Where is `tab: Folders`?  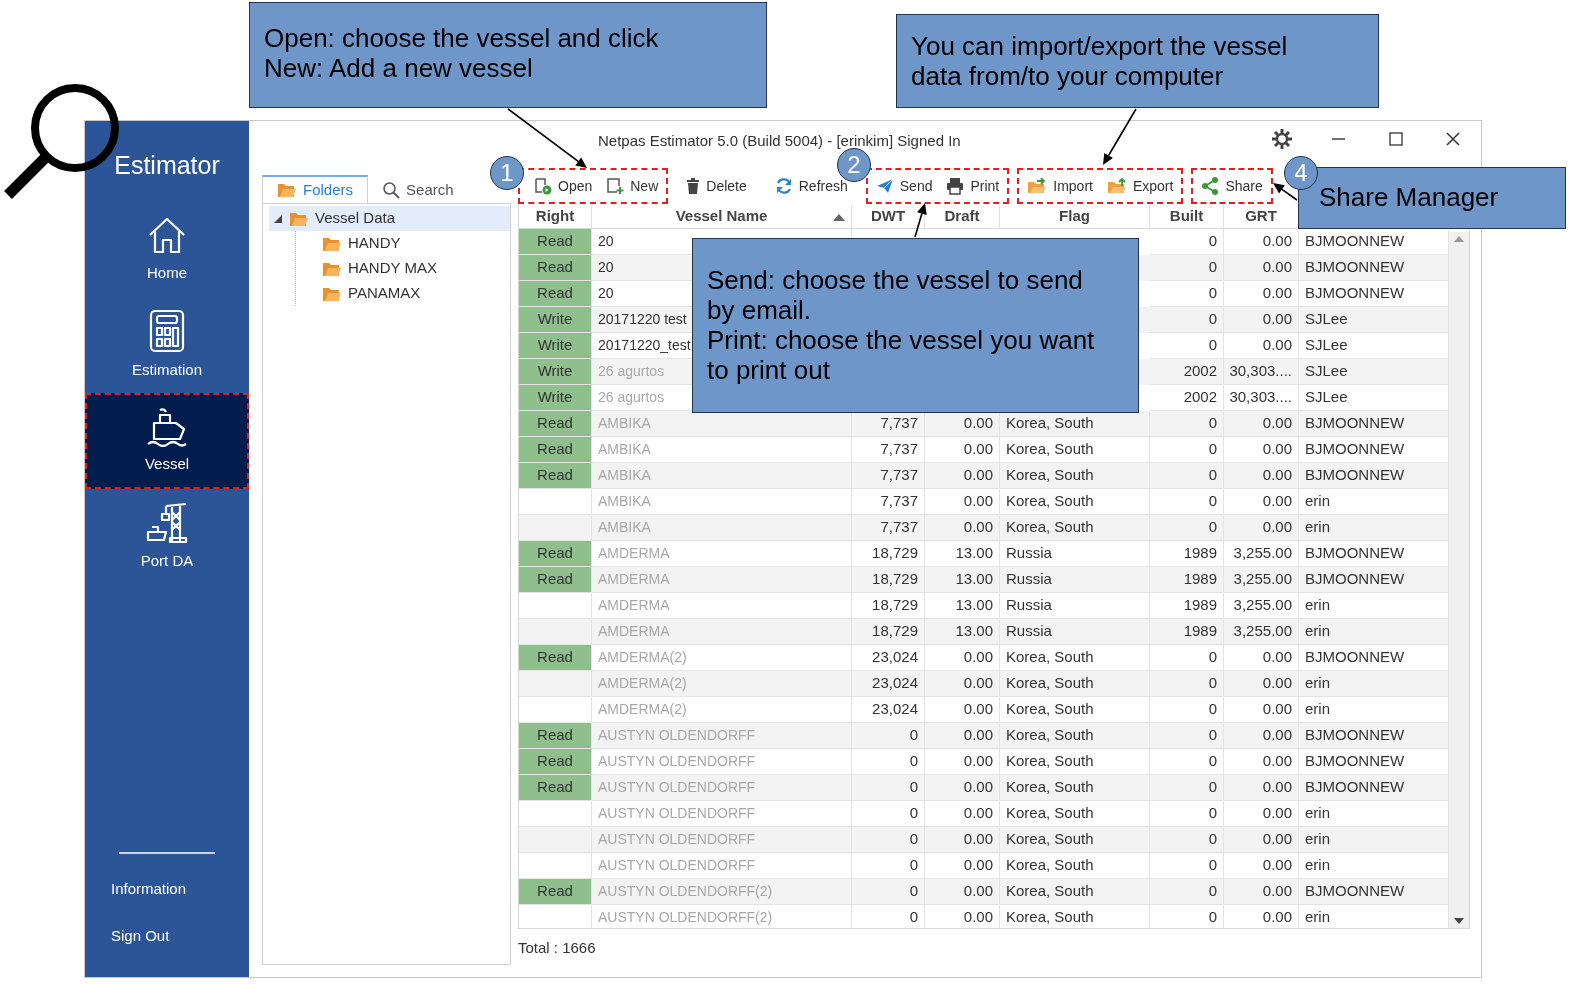 tab: Folders is located at coordinates (315, 189).